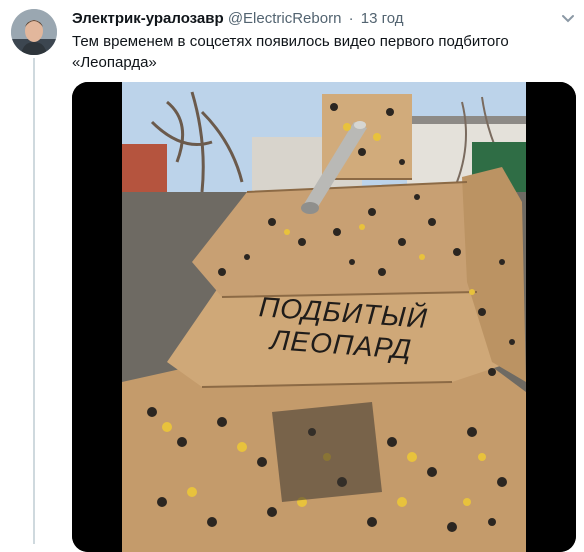 This screenshot has width=584, height=552. What do you see at coordinates (382, 18) in the screenshot?
I see `timestamp: 13 год` at bounding box center [382, 18].